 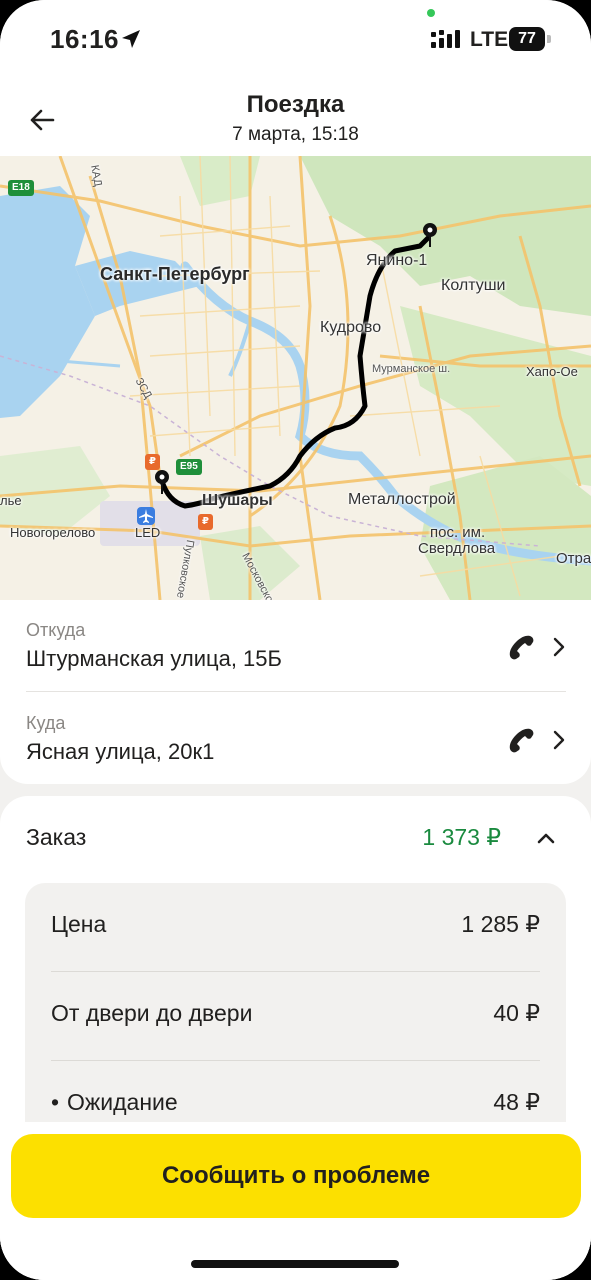 I want to click on breakdown-label: Цена, so click(x=79, y=924).